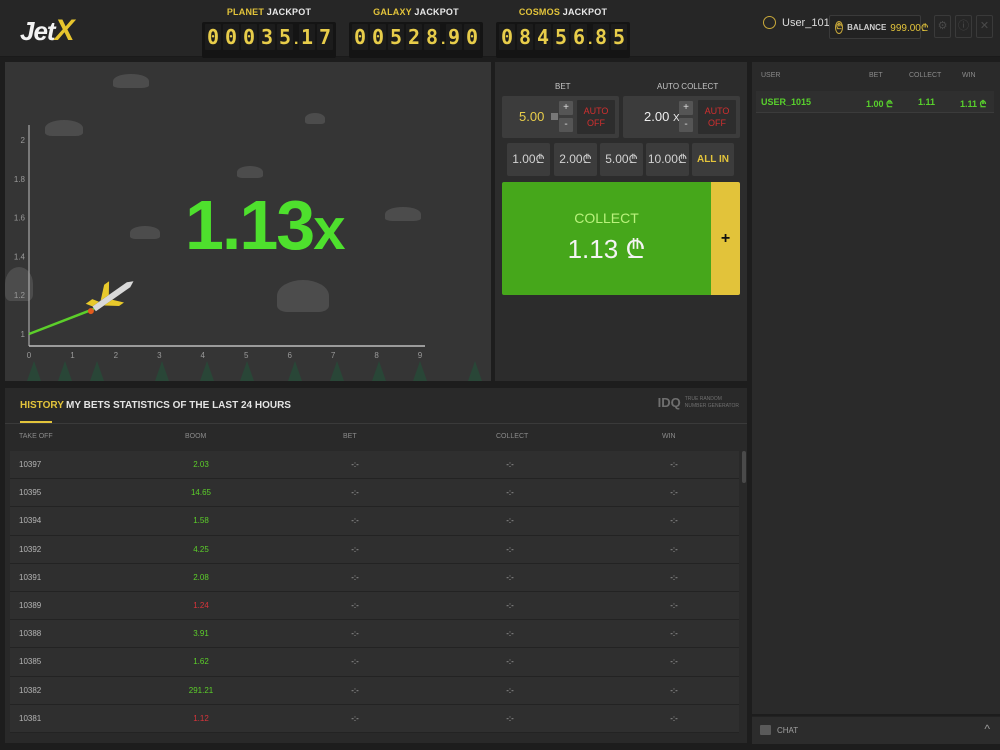 This screenshot has height=750, width=1000. Describe the element at coordinates (202, 405) in the screenshot. I see `tab-statistics: STATISTICS OF THE LAST 24 HOURS` at that location.